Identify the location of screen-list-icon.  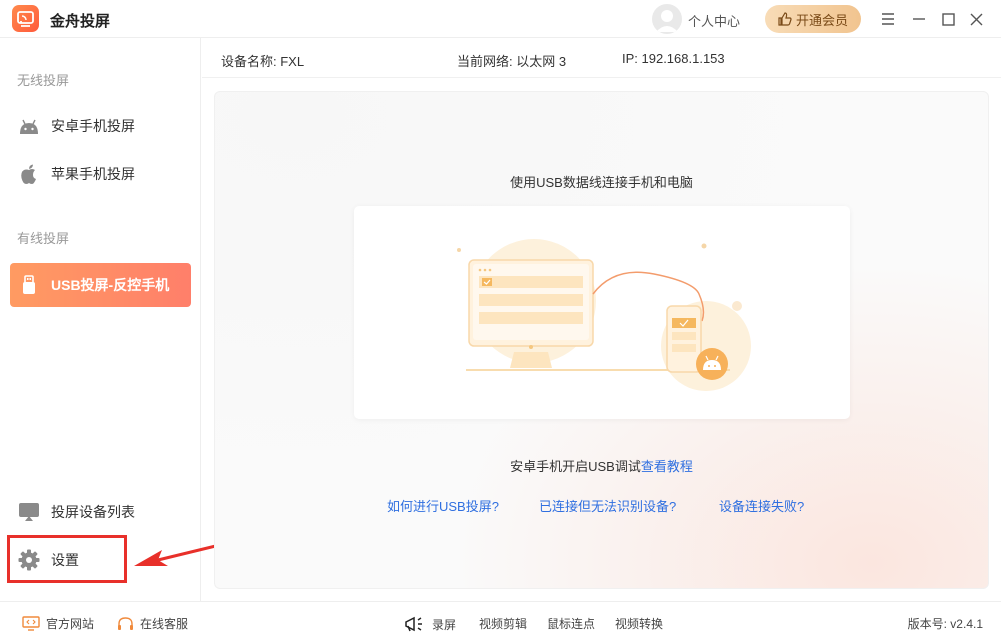
(29, 512).